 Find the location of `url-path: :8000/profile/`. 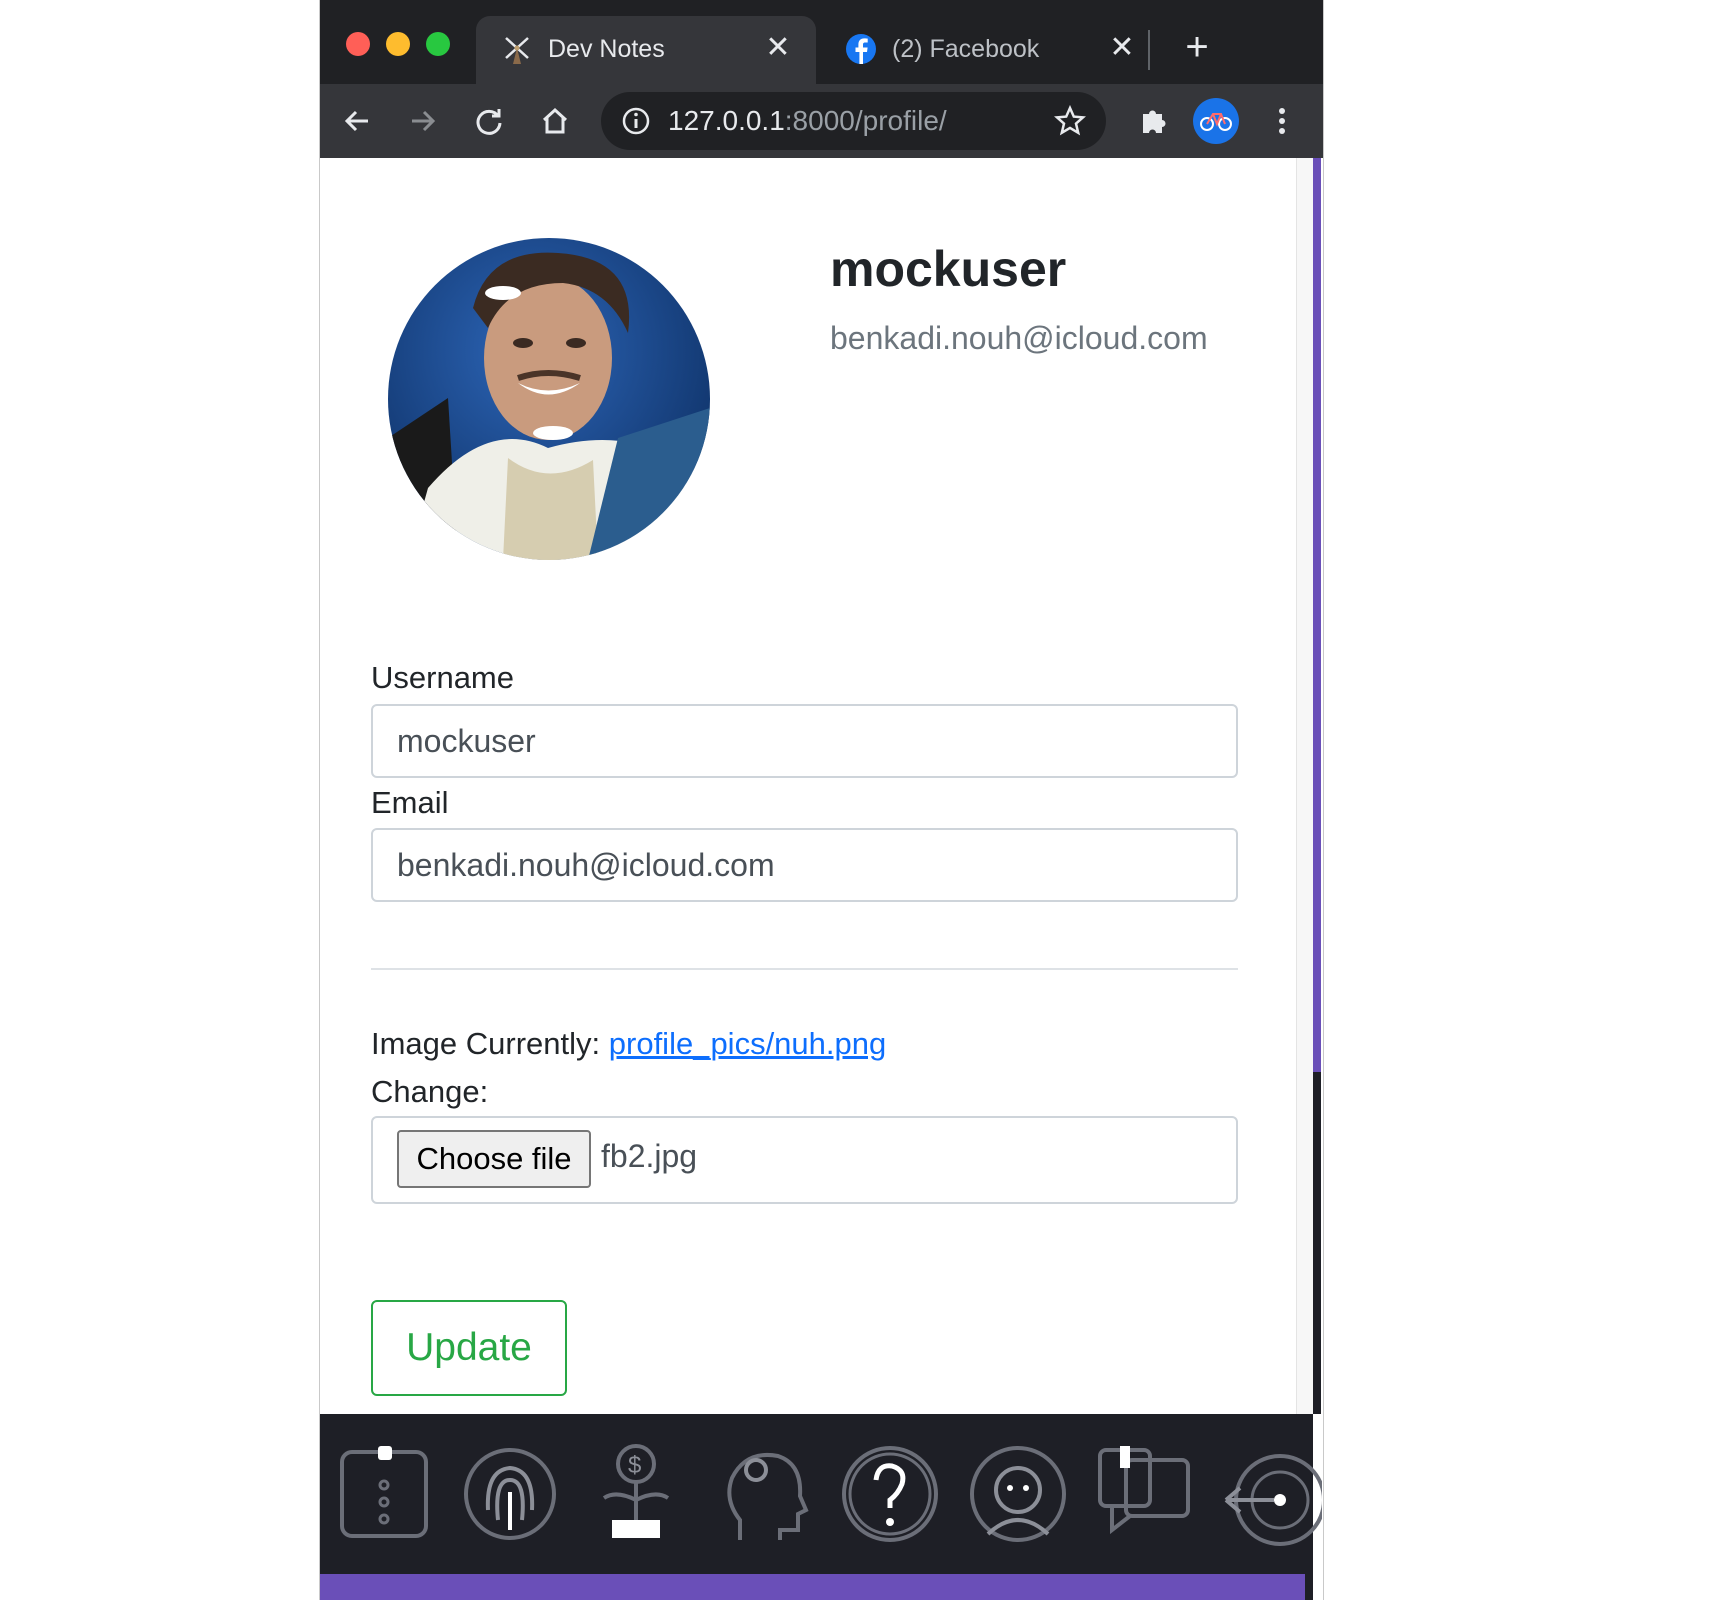

url-path: :8000/profile/ is located at coordinates (865, 120).